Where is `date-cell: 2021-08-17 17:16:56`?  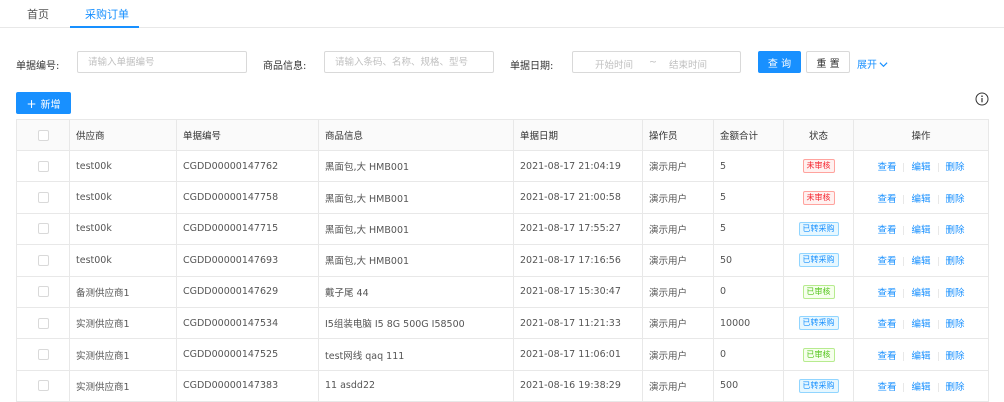
date-cell: 2021-08-17 17:16:56 is located at coordinates (578, 260).